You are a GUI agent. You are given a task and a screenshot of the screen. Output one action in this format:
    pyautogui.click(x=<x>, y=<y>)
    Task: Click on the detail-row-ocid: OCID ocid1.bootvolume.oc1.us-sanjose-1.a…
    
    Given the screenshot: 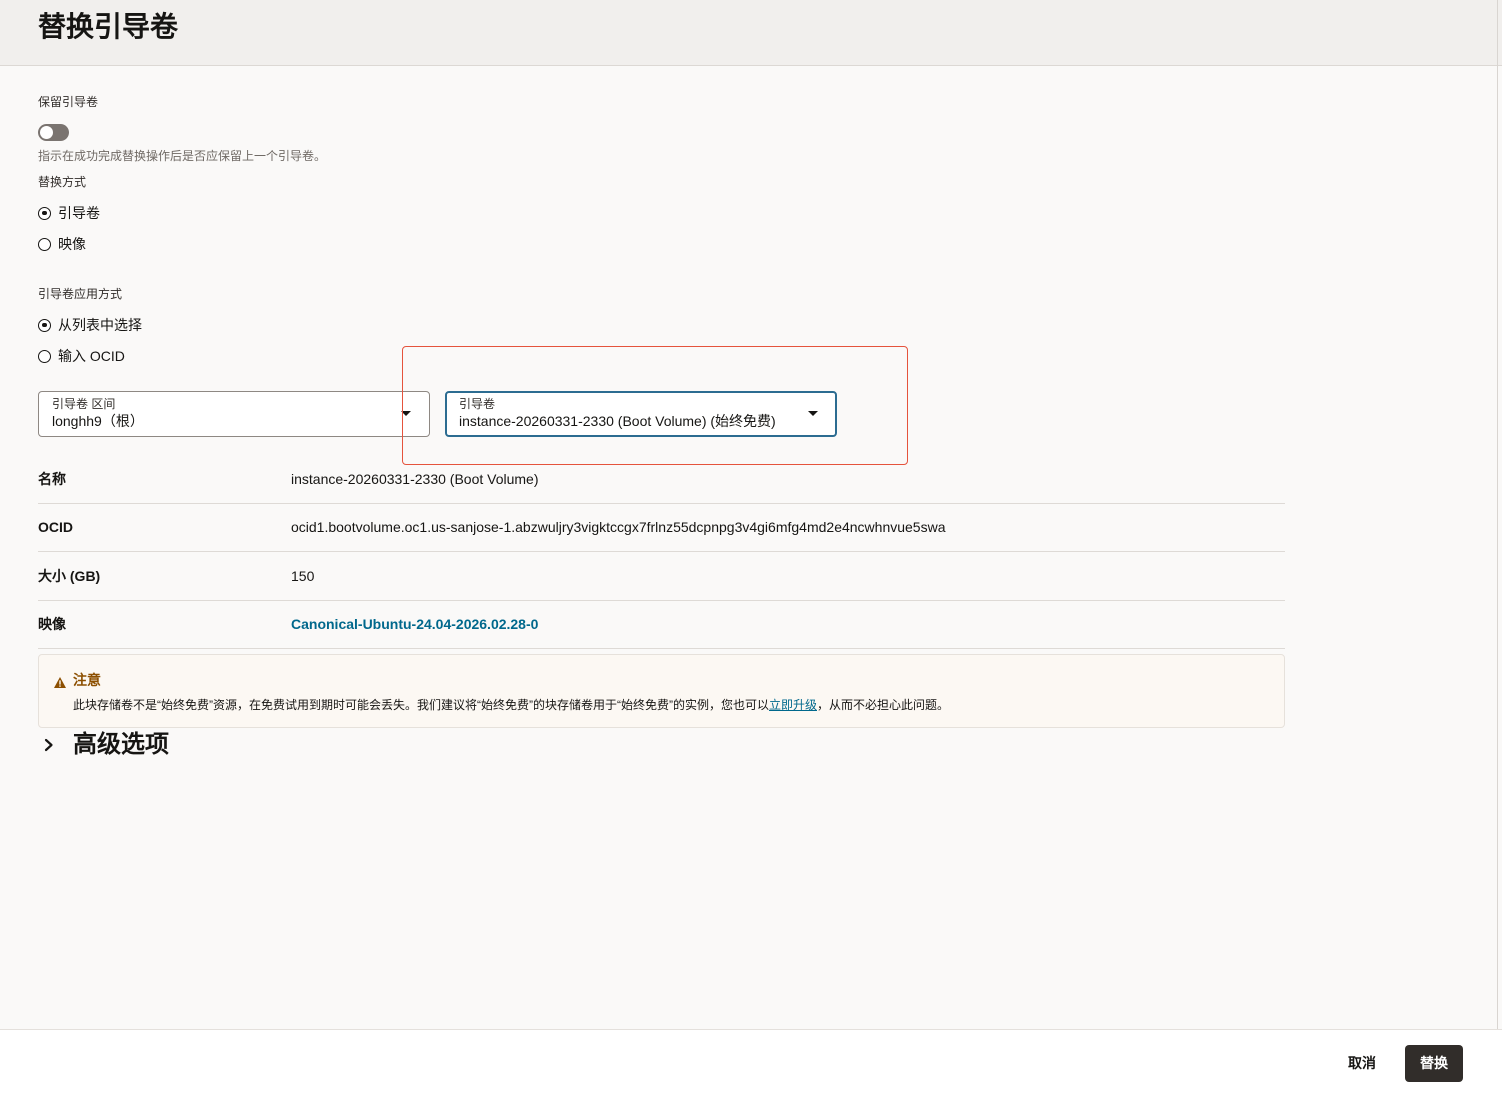 What is the action you would take?
    pyautogui.click(x=661, y=528)
    